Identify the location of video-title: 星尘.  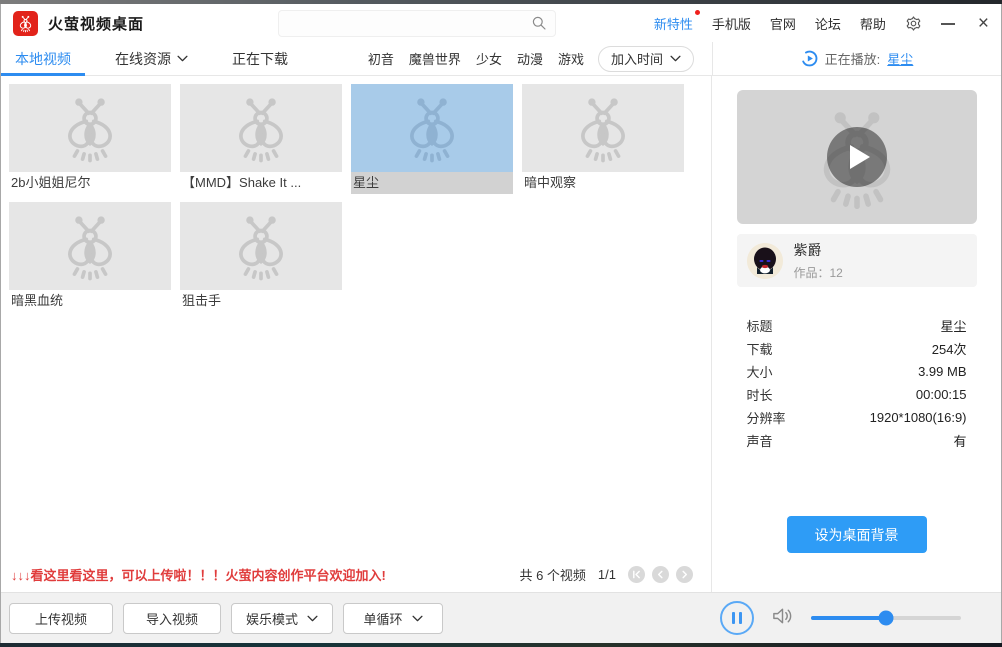
(432, 183).